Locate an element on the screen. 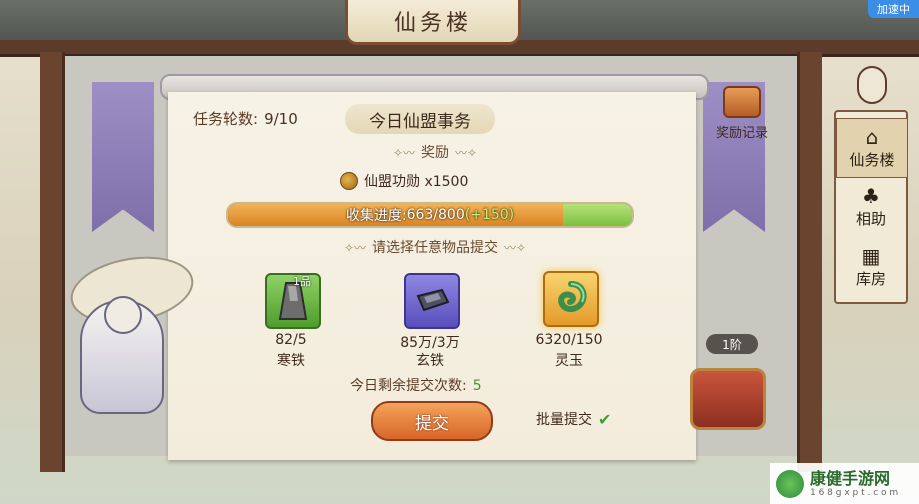  task-round-value: 9/10 is located at coordinates (281, 119).